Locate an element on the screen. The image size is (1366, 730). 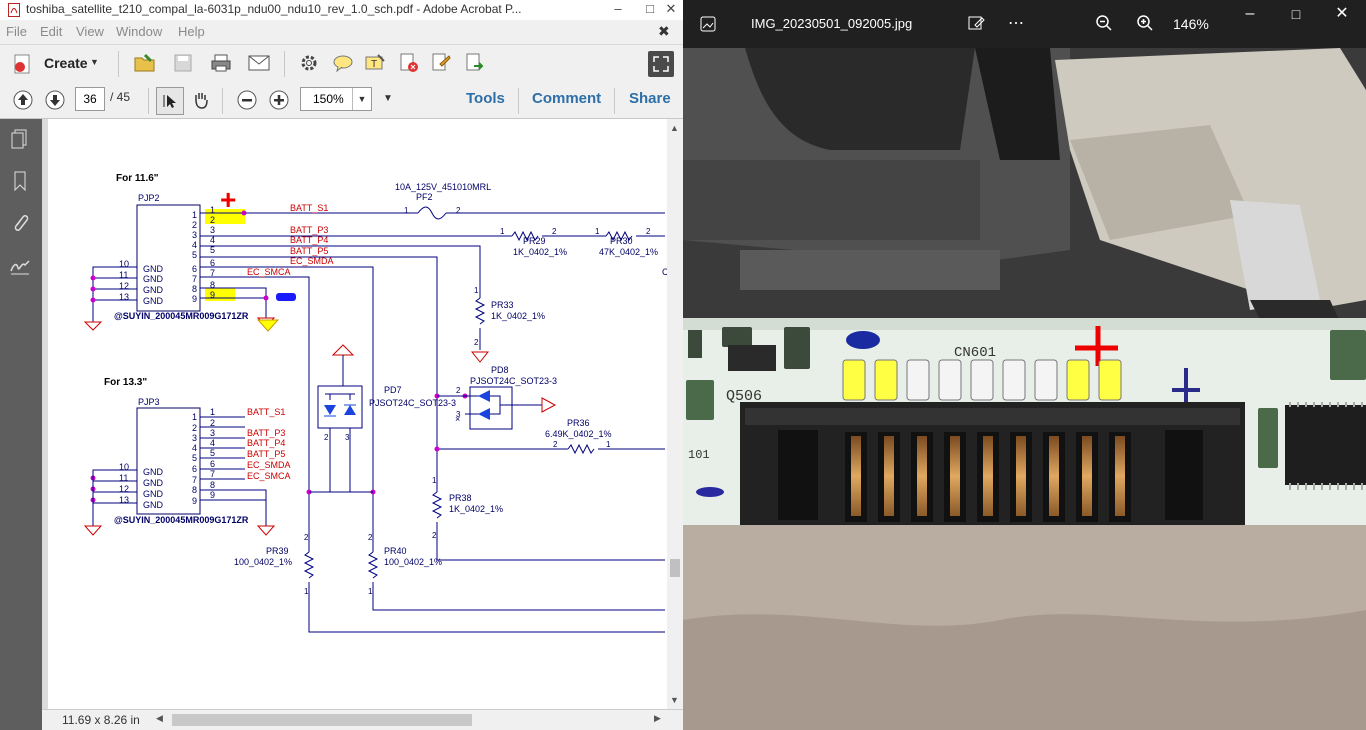
attachments-icon is located at coordinates (20, 223).